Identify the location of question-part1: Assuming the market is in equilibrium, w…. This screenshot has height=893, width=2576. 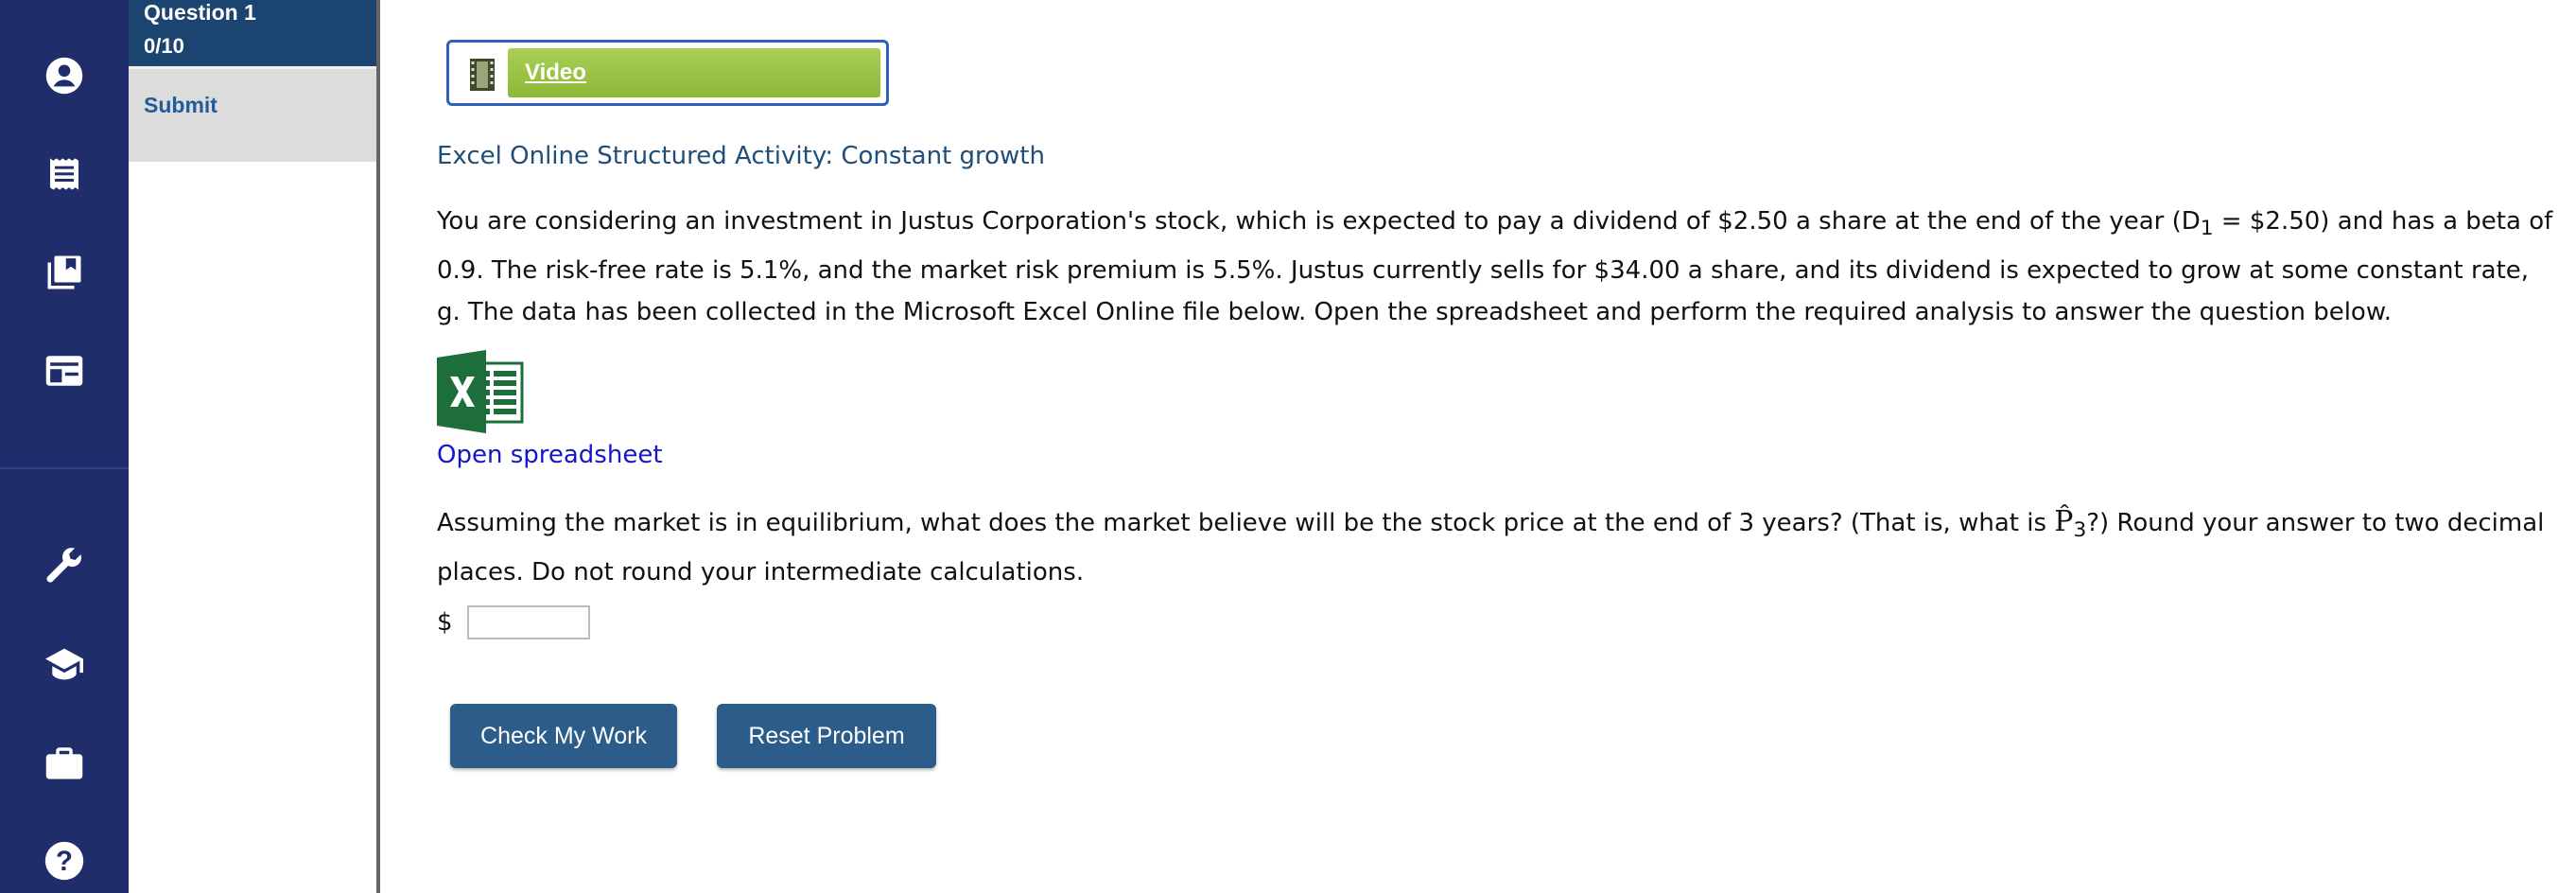
(1246, 523).